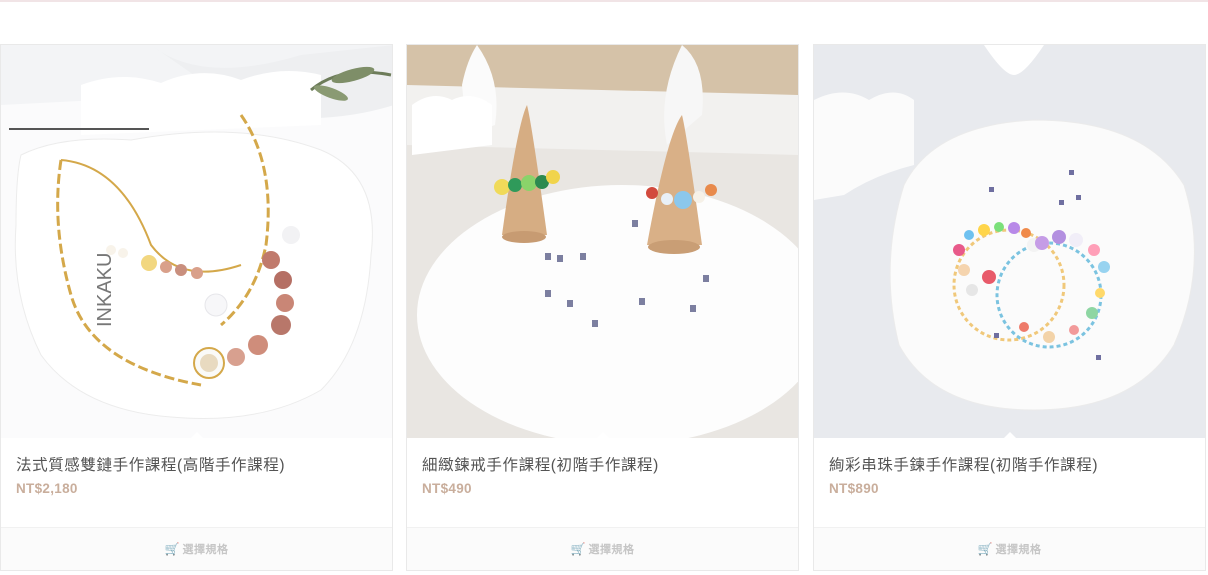  I want to click on product-title: 法式質感雙鏈手作課程(高階手作課程), so click(150, 464).